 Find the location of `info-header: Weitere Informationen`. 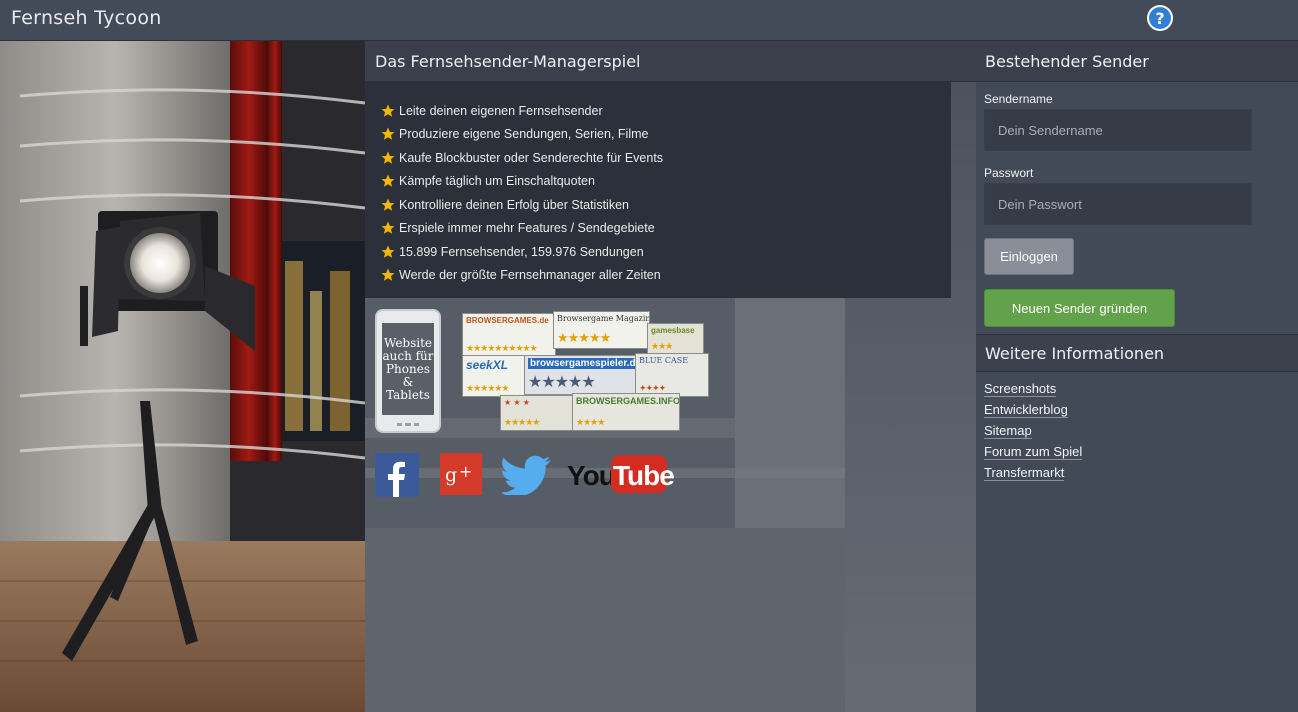

info-header: Weitere Informationen is located at coordinates (1137, 353).